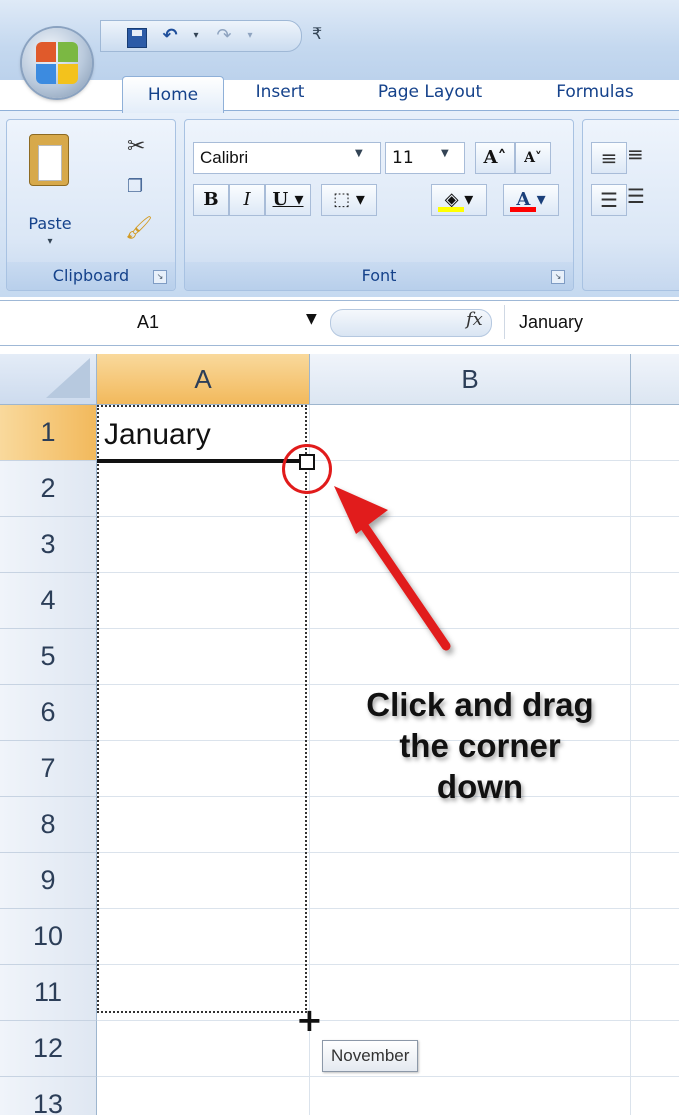 Image resolution: width=679 pixels, height=1115 pixels. Describe the element at coordinates (370, 1056) in the screenshot. I see `autofill-tooltip: November` at that location.